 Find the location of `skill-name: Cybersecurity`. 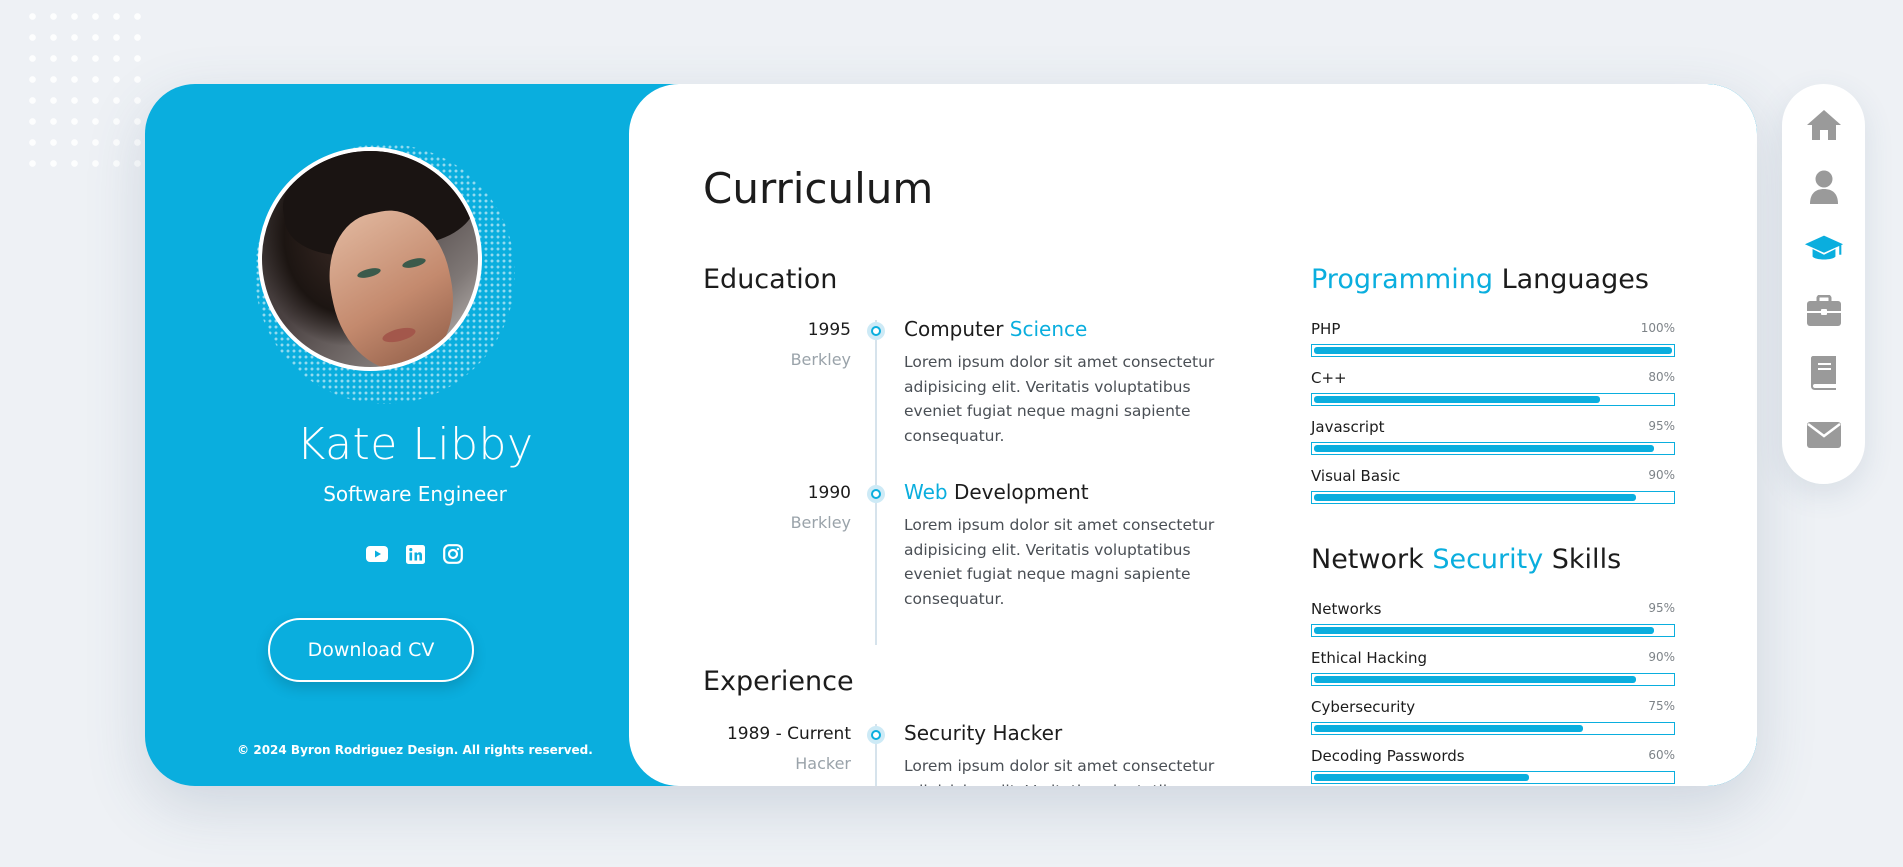

skill-name: Cybersecurity is located at coordinates (1363, 707).